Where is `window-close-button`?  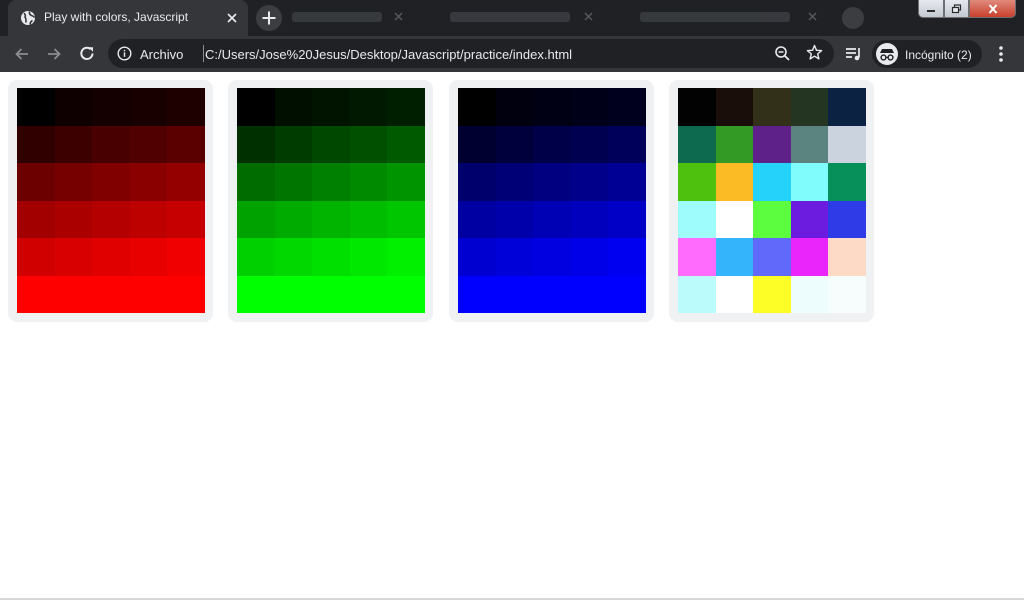
window-close-button is located at coordinates (992, 9).